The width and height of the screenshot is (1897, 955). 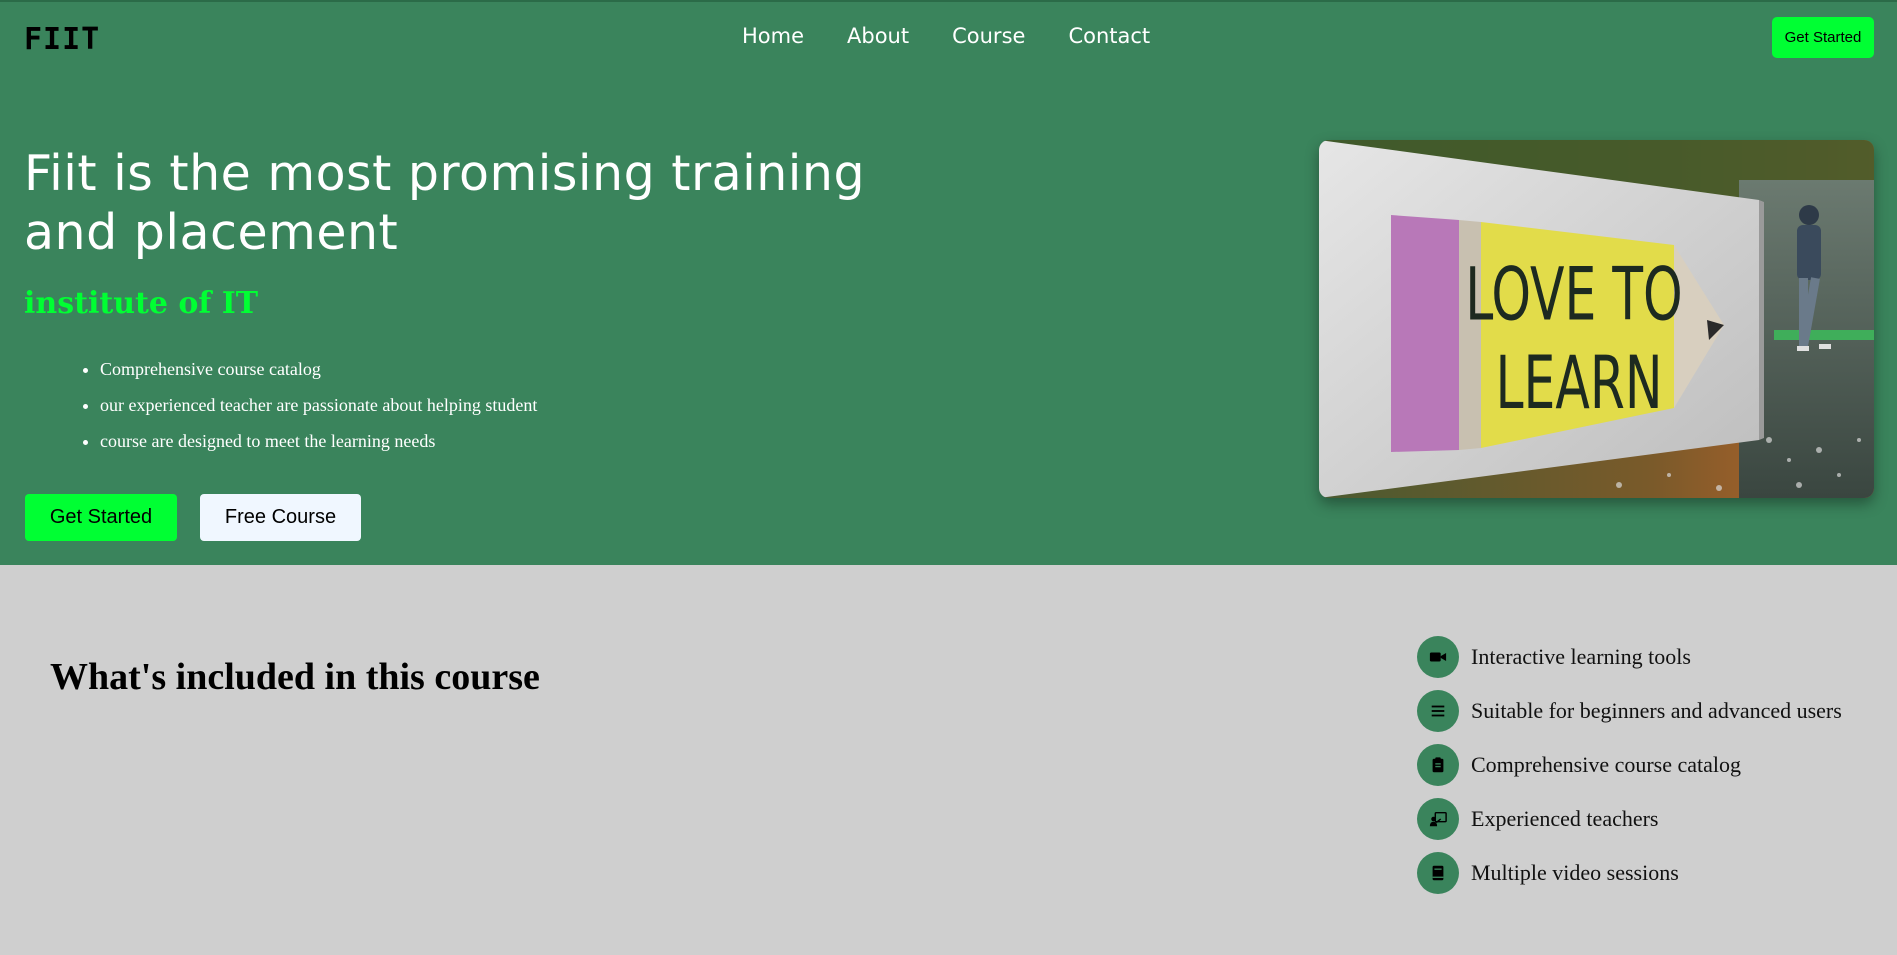 I want to click on love-to-learn-photo: LOVE TO LEARN, so click(x=1596, y=319).